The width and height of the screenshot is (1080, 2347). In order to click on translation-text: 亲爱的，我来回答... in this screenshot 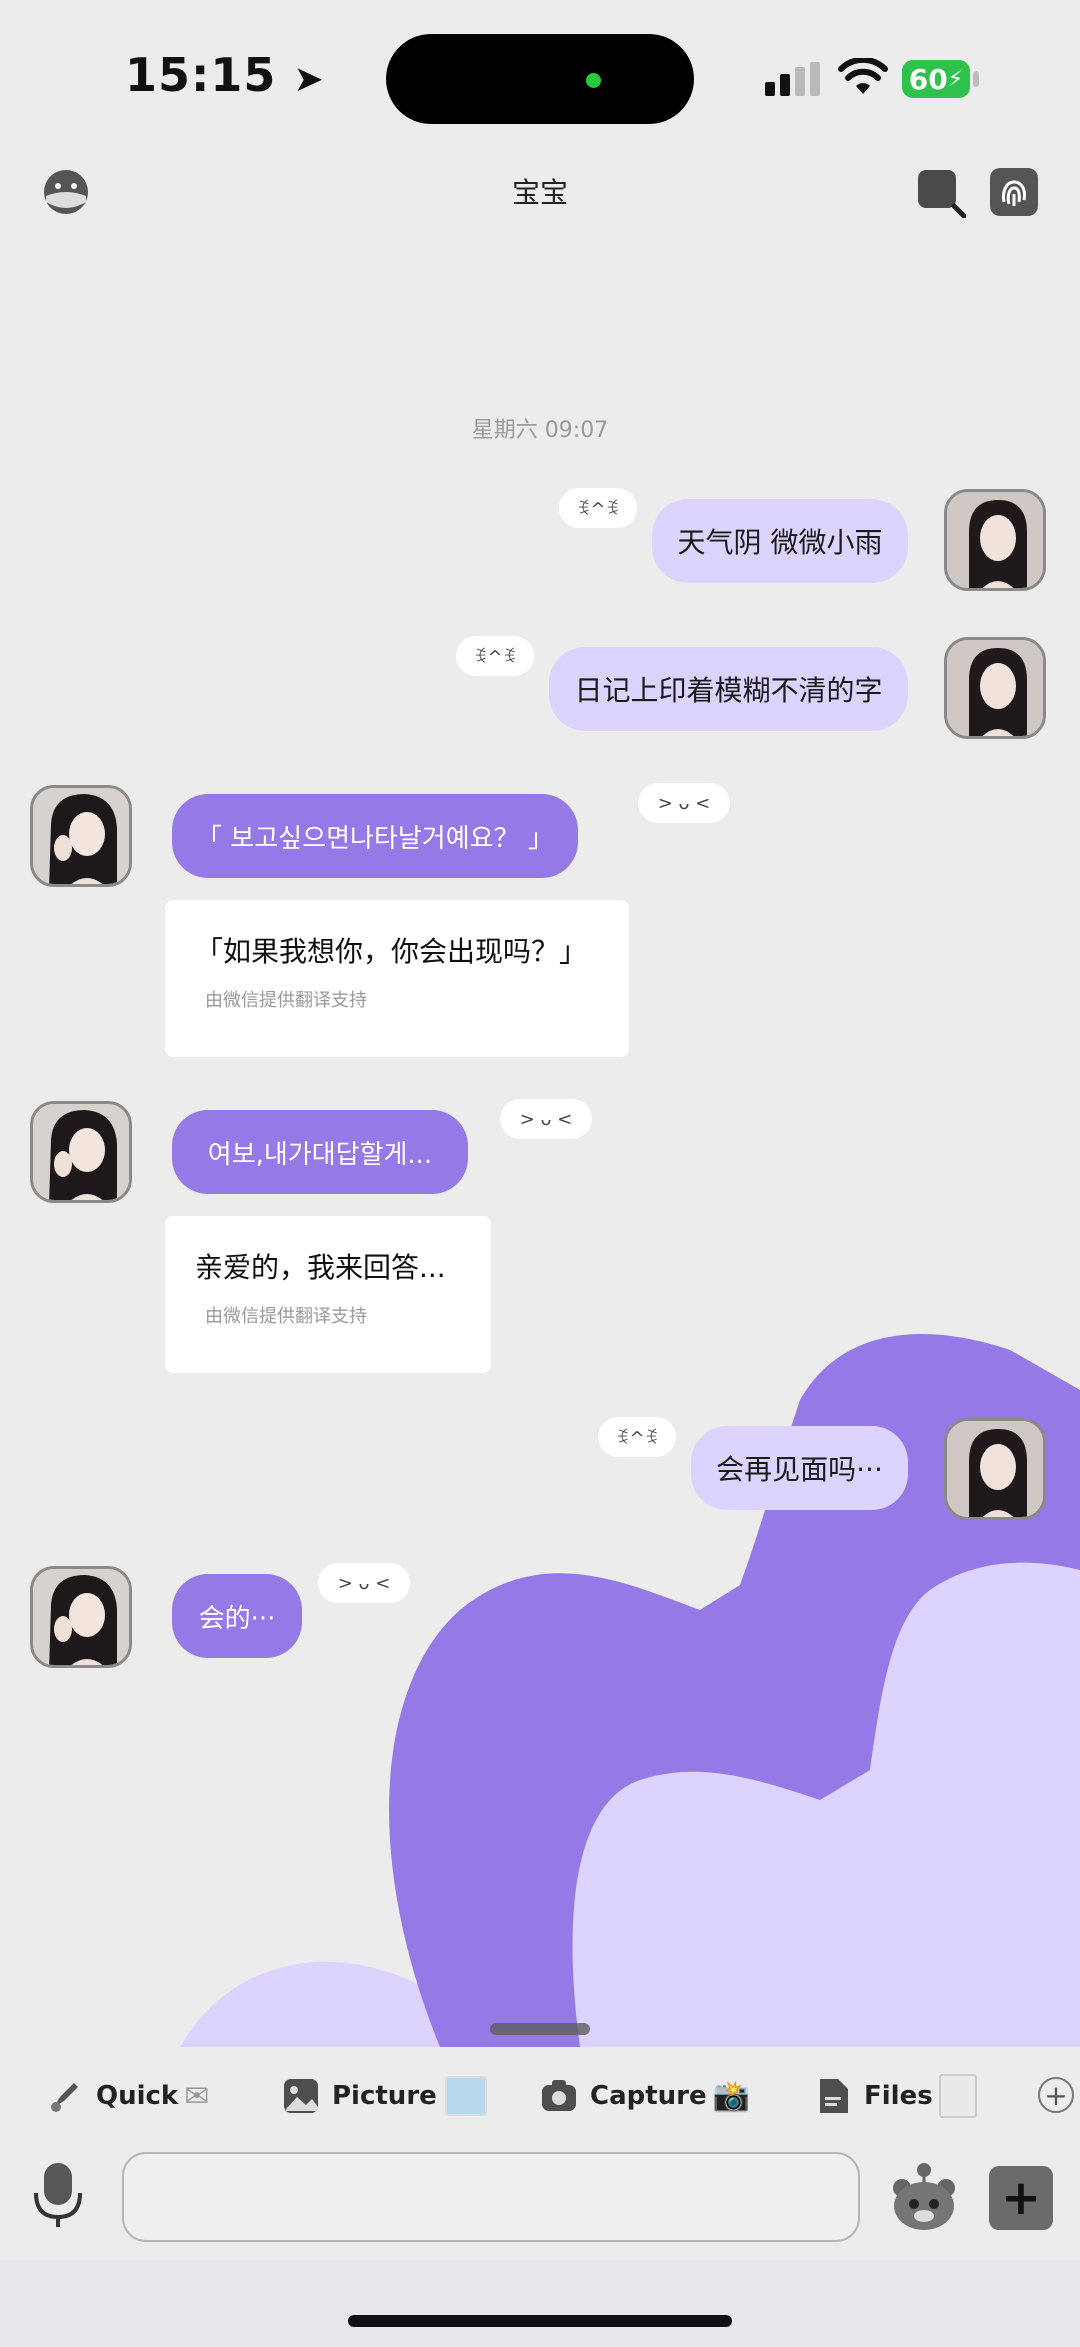, I will do `click(320, 1267)`.